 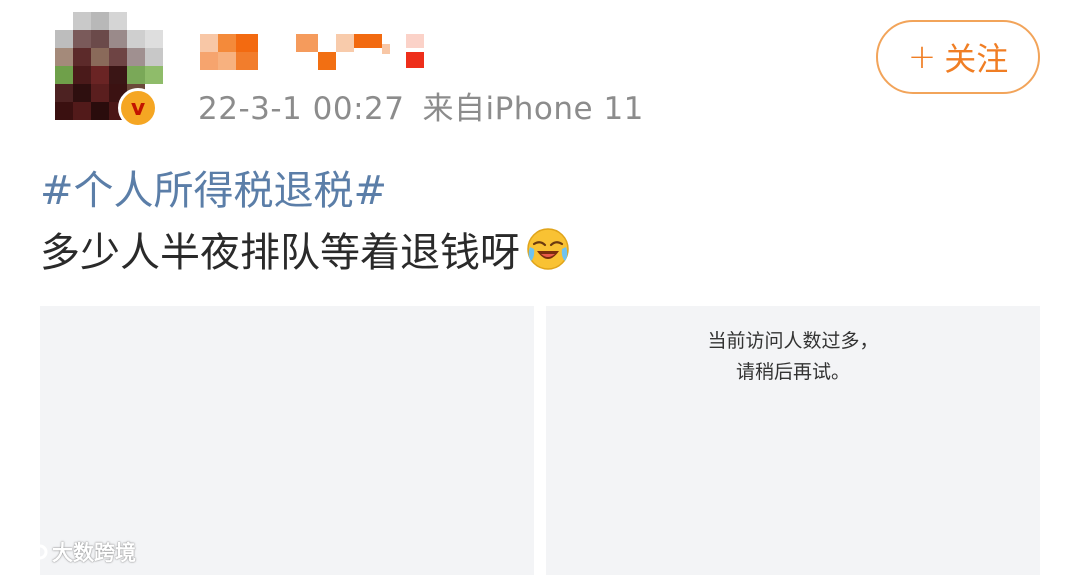 What do you see at coordinates (533, 109) in the screenshot?
I see `post-source: 来自iPhone 11` at bounding box center [533, 109].